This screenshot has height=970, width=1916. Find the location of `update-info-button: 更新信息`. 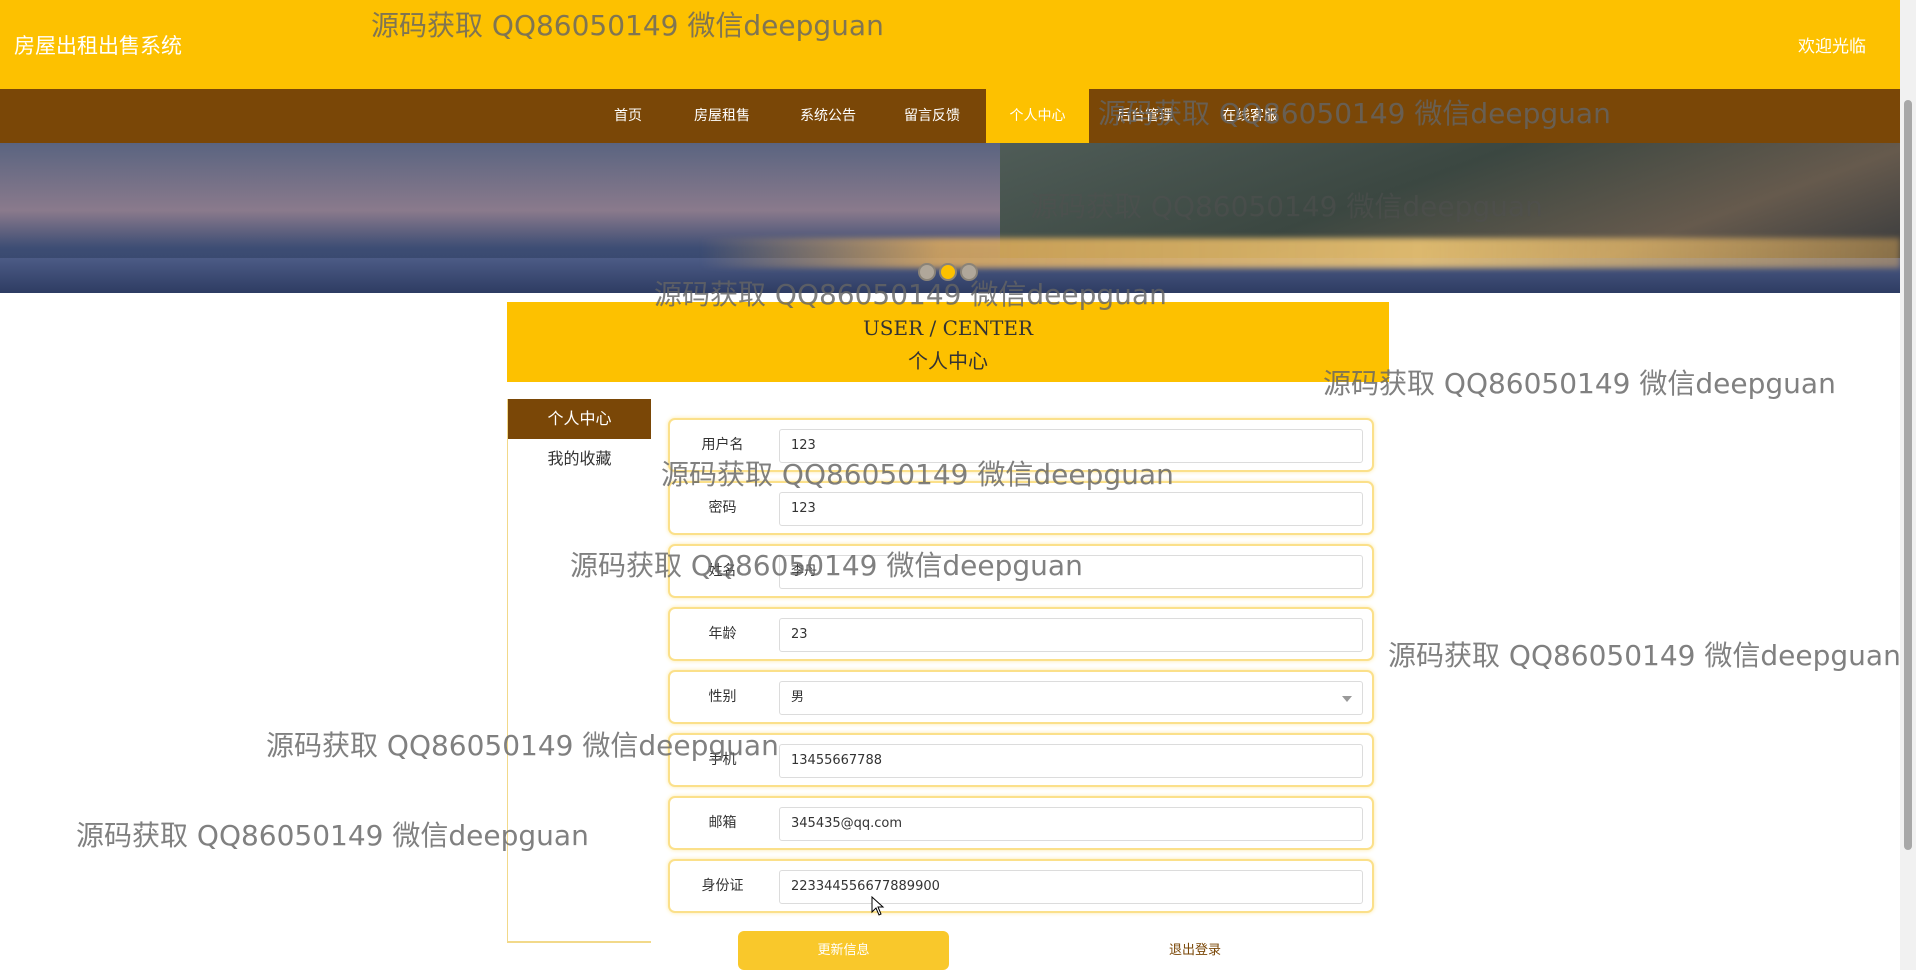

update-info-button: 更新信息 is located at coordinates (843, 950).